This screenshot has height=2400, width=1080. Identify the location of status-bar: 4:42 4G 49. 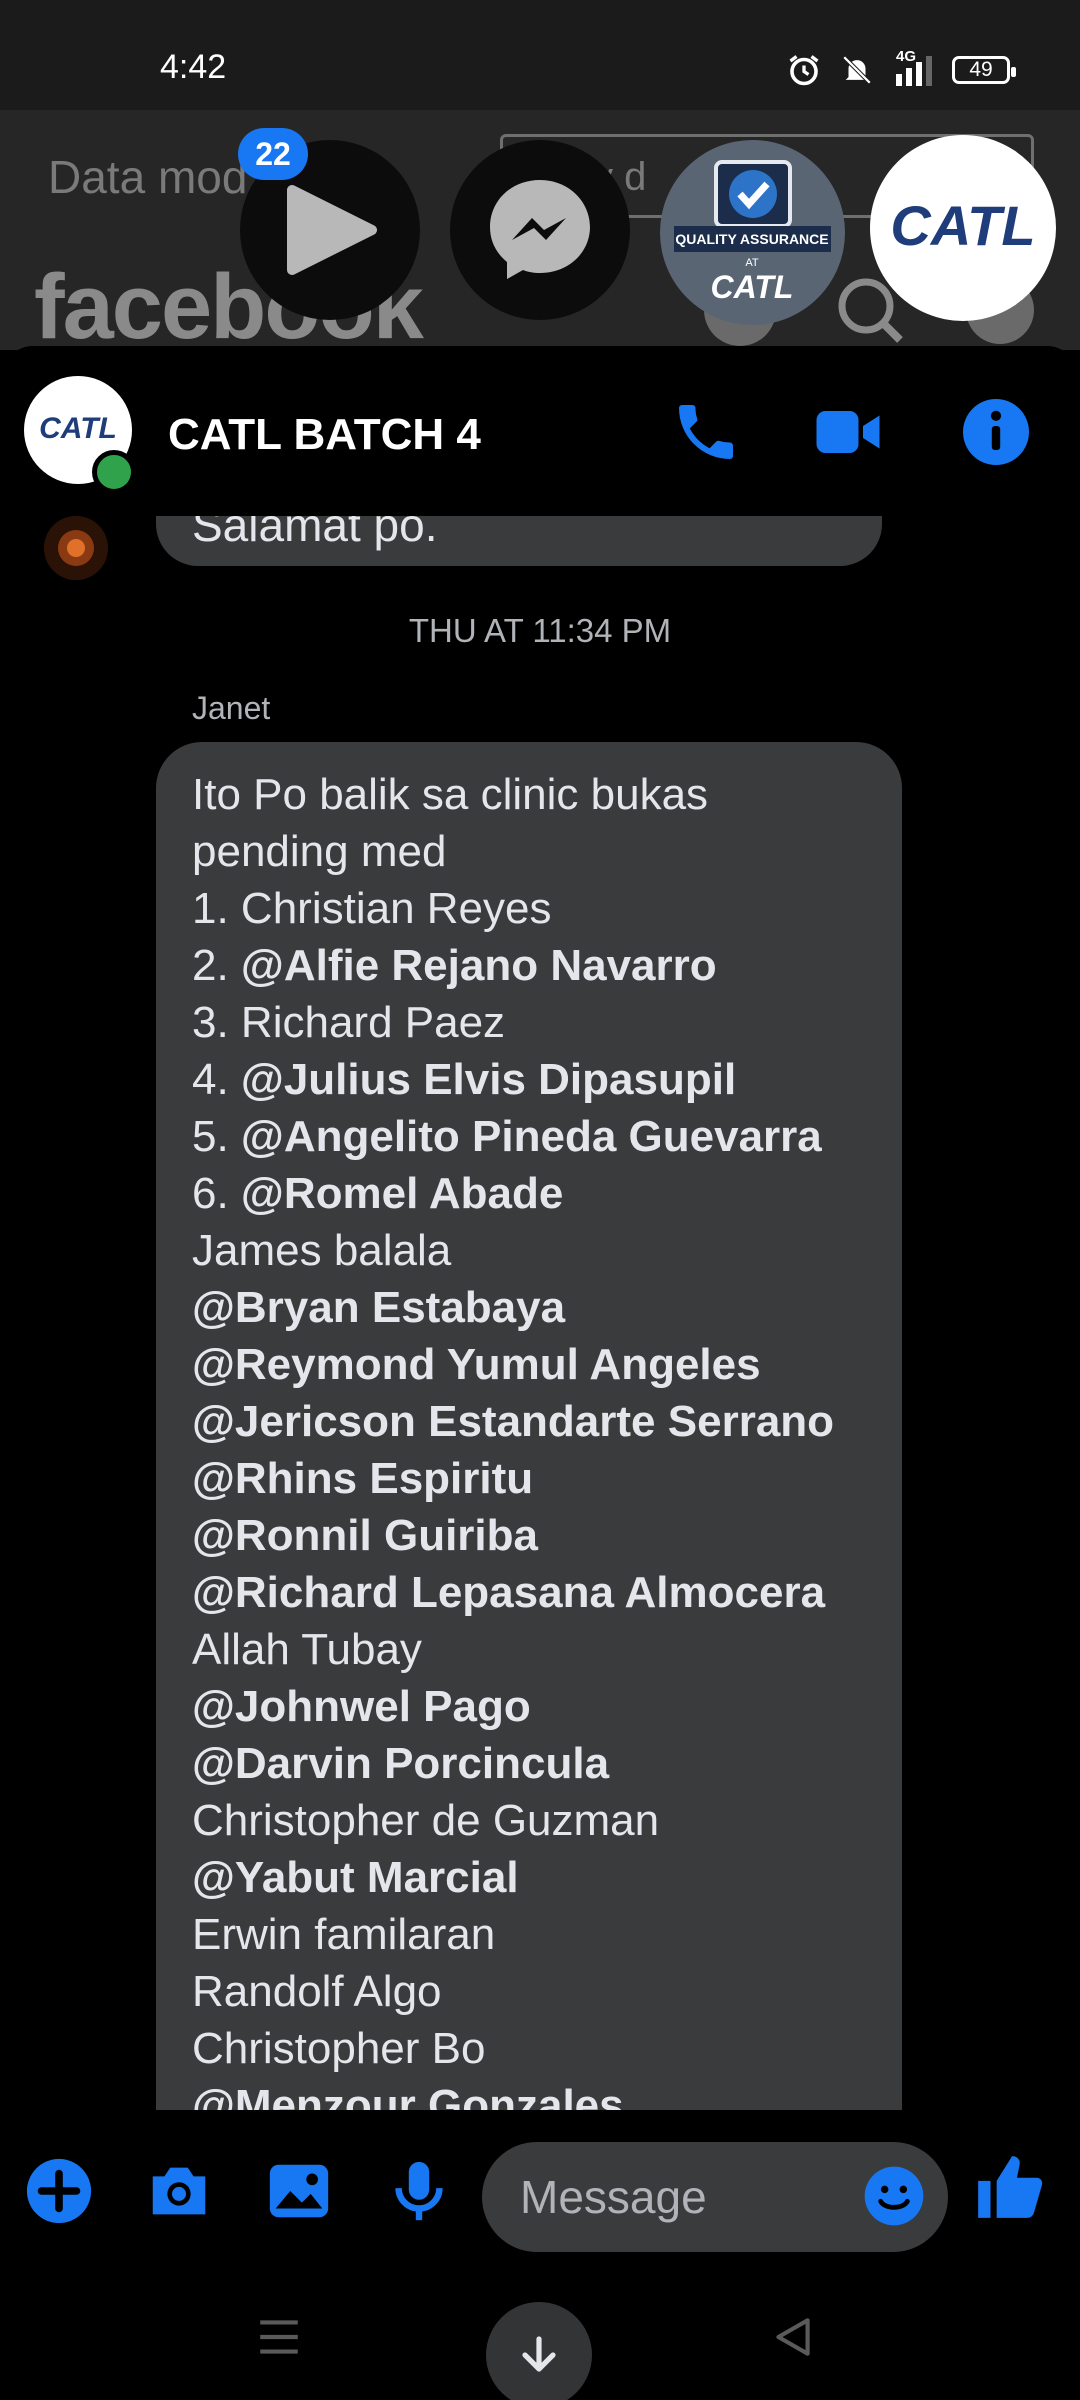
(540, 55).